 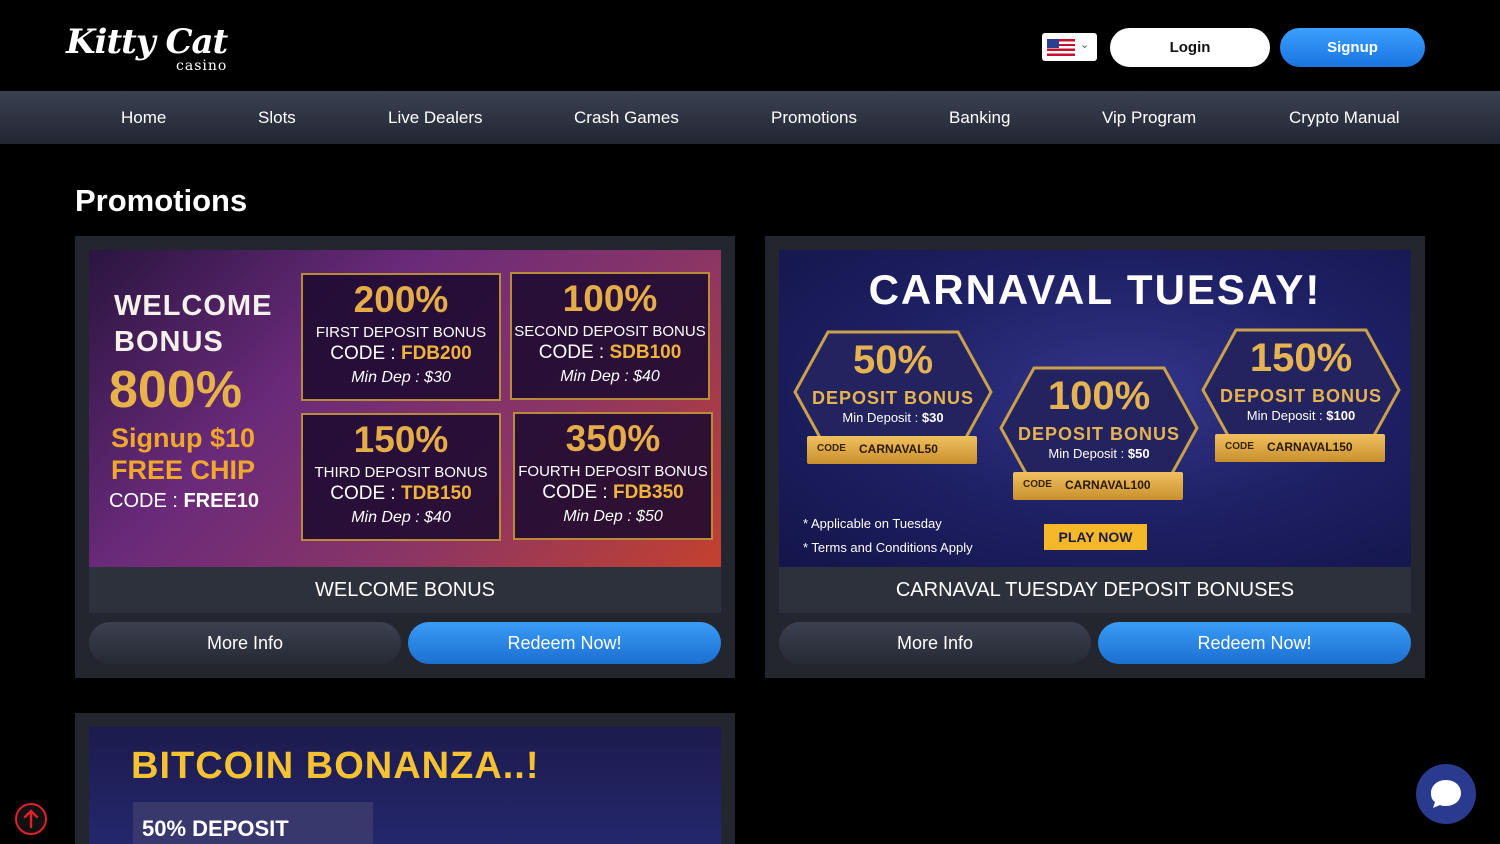 I want to click on us-flag-icon, so click(x=1061, y=47).